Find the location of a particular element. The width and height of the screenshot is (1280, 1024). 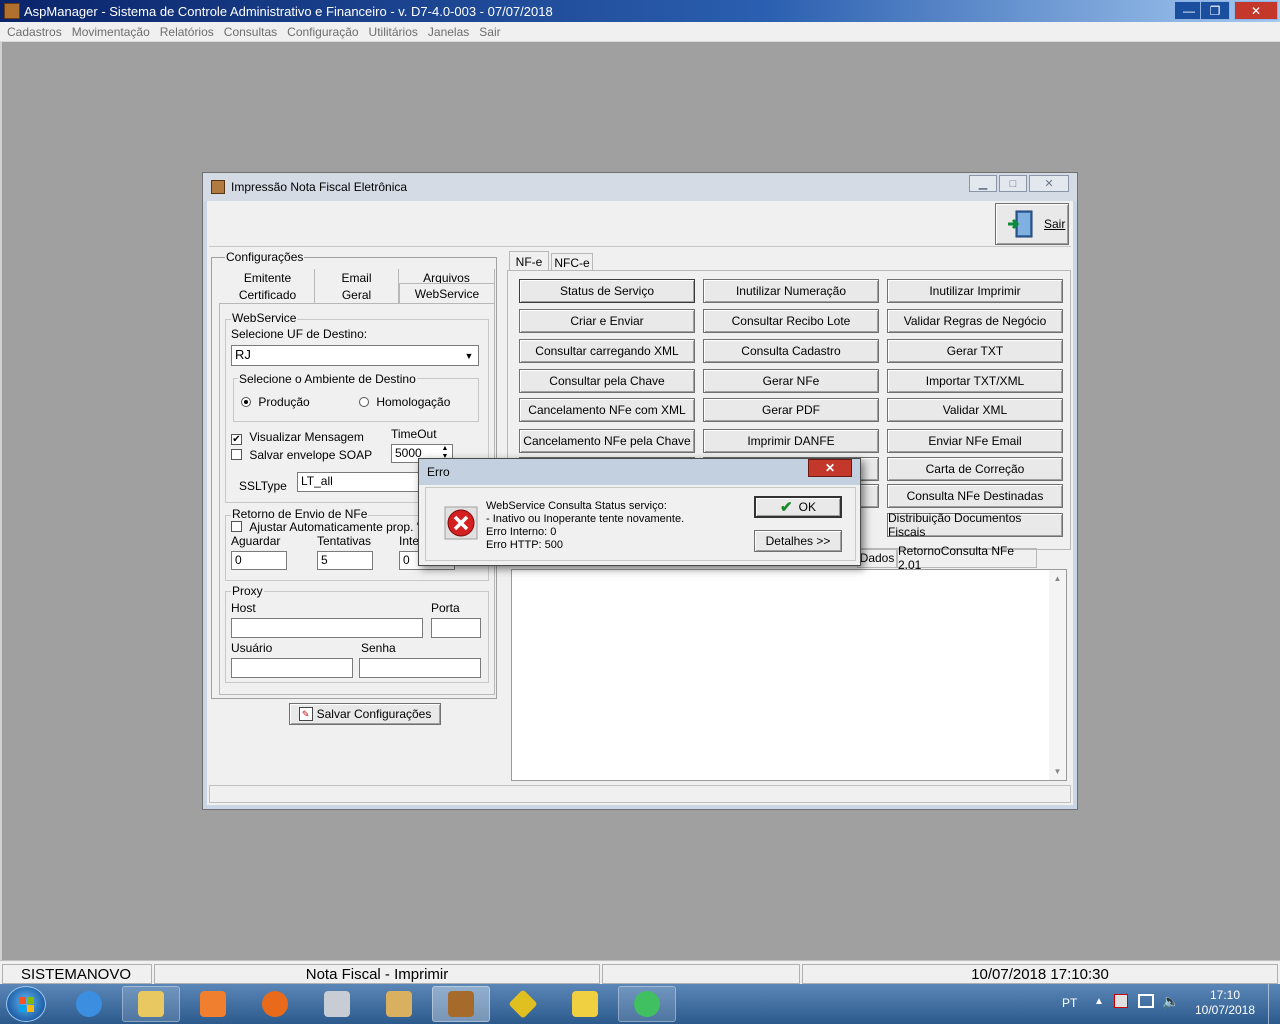

checkmark-icon: ✔ is located at coordinates (786, 507).